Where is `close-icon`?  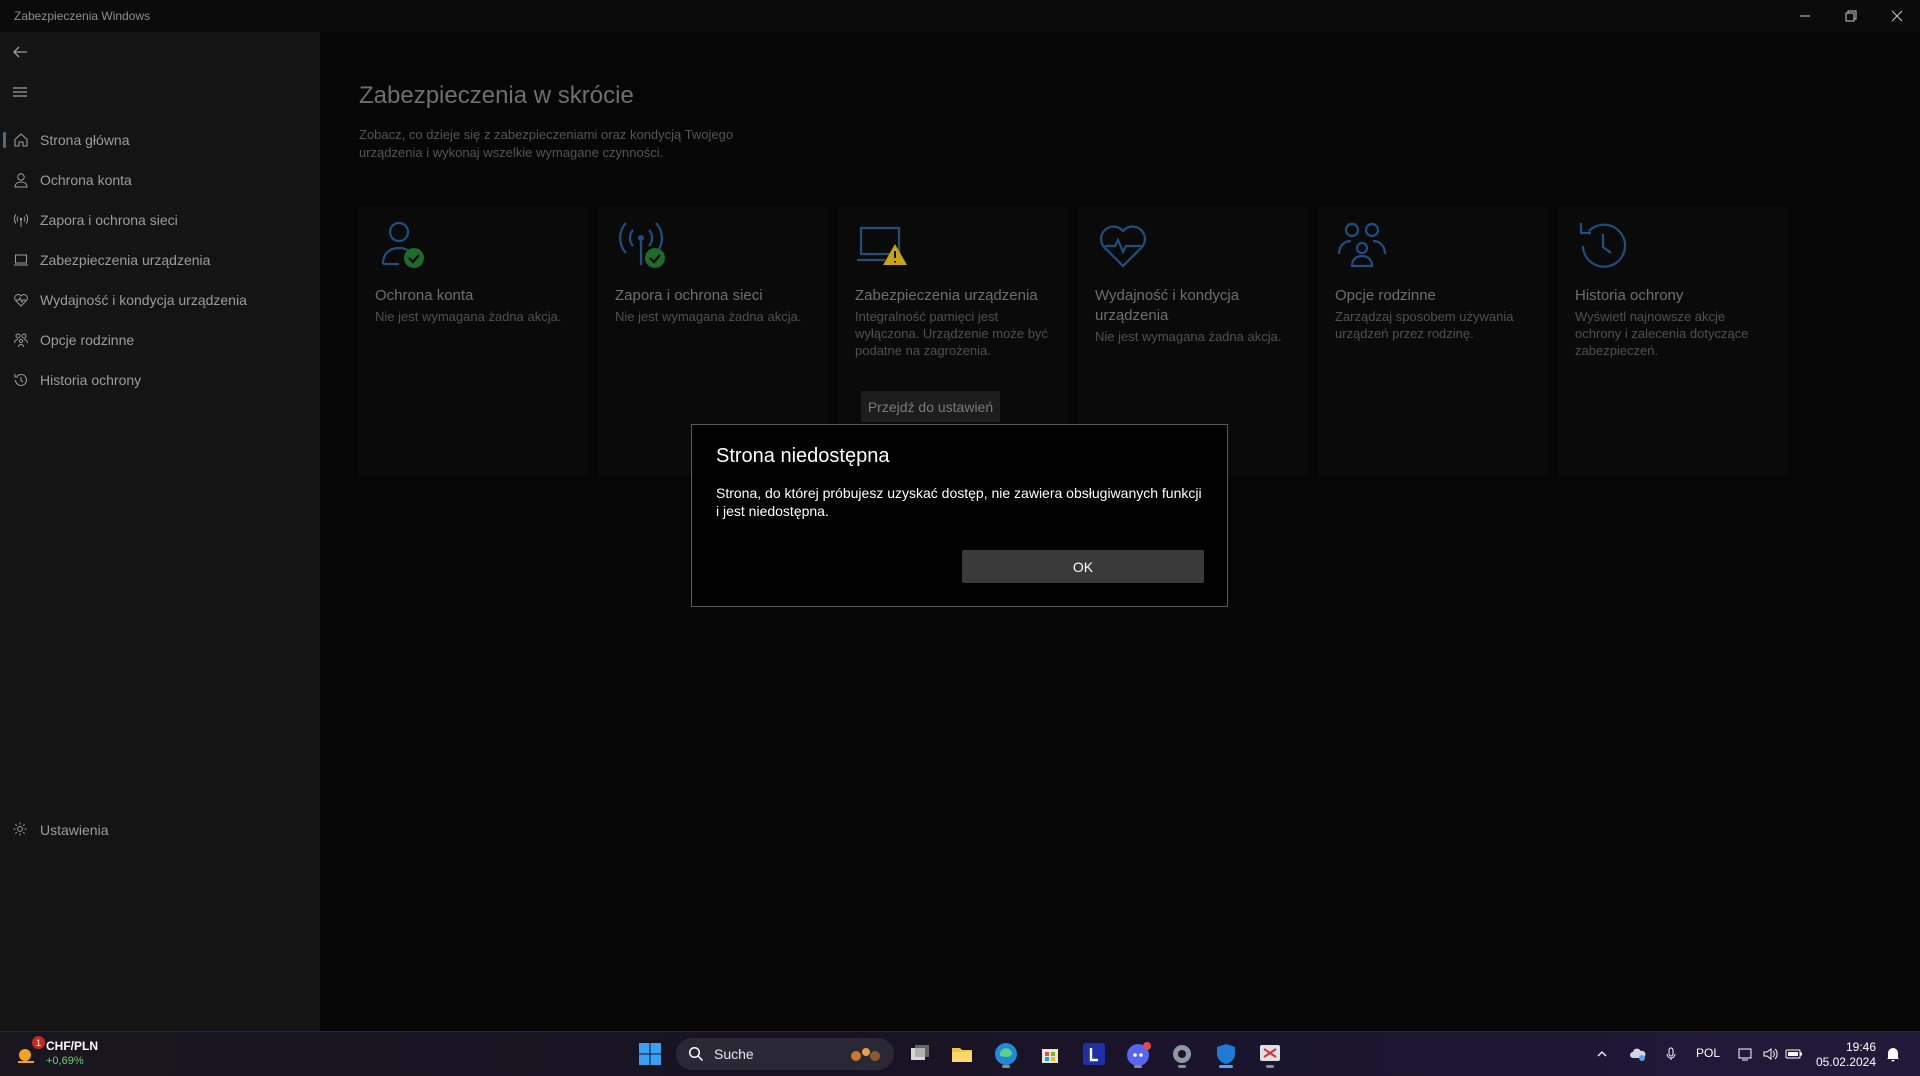
close-icon is located at coordinates (1897, 16).